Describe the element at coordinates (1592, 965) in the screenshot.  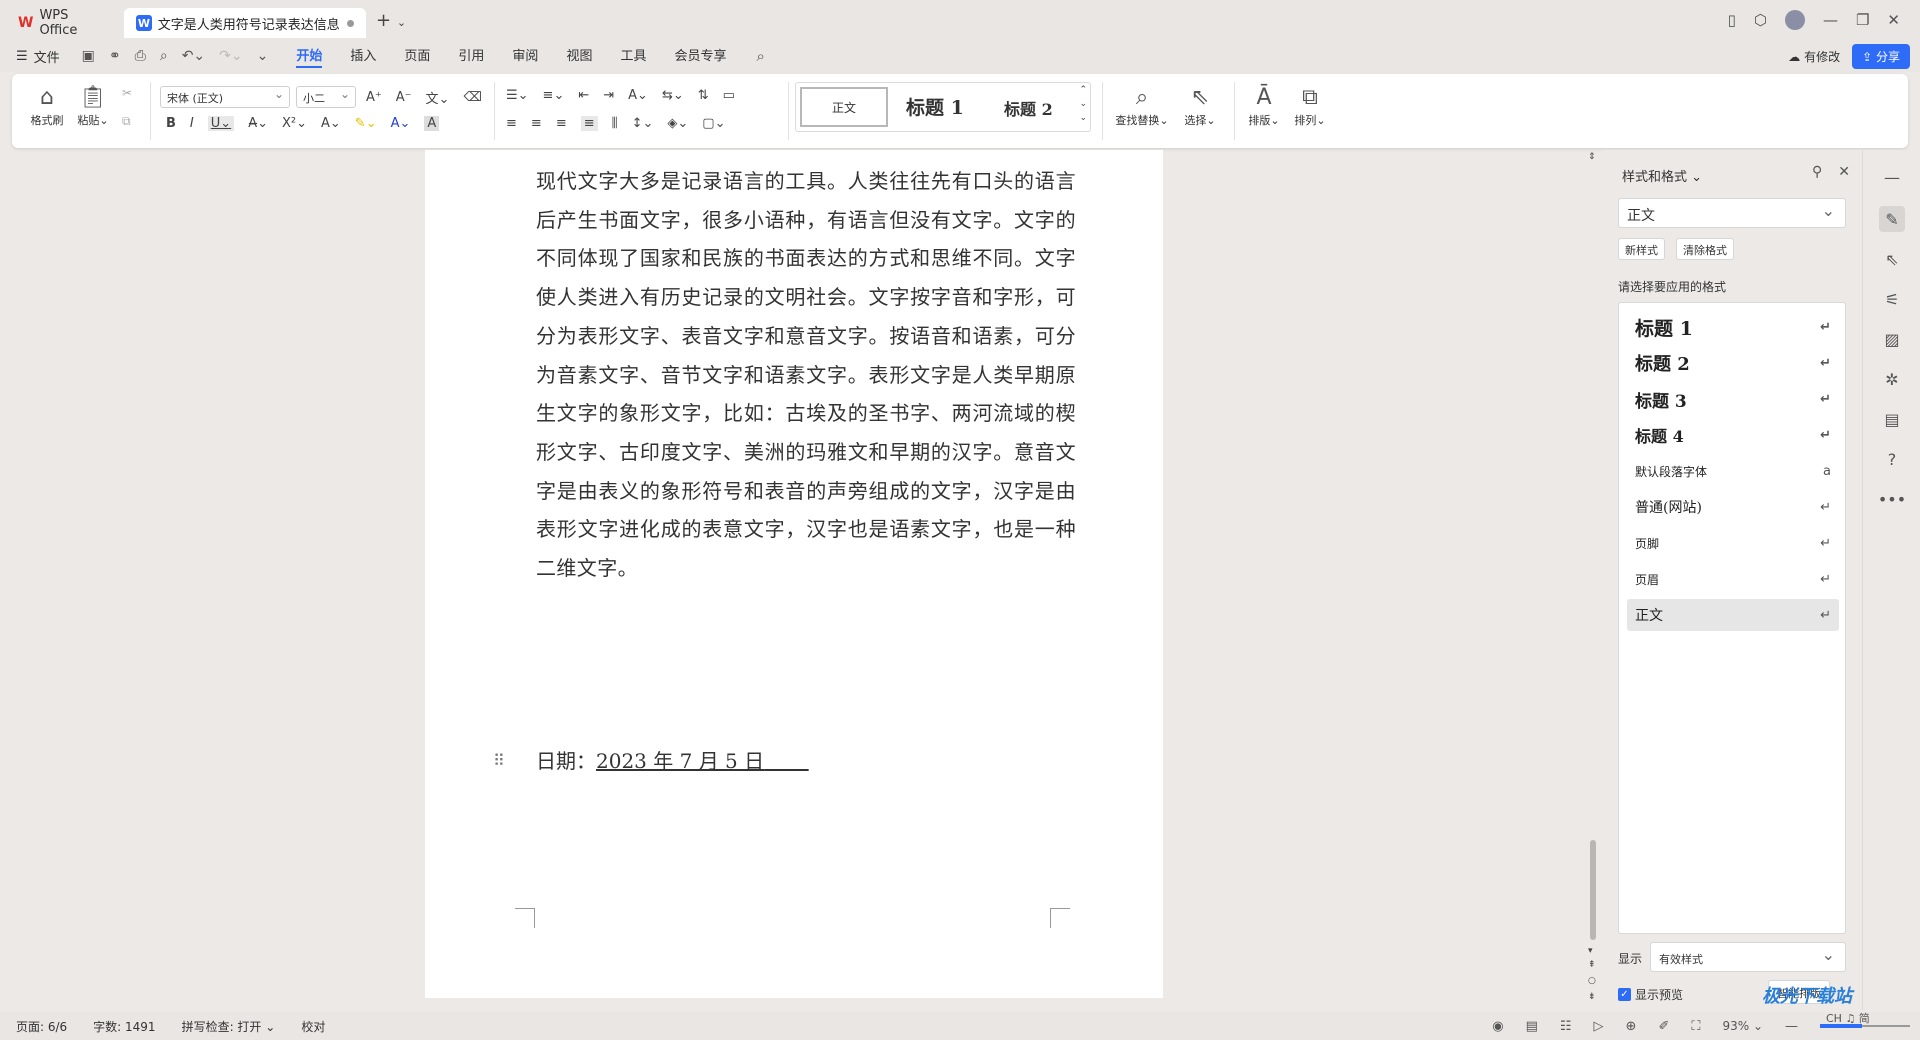
I see `prev-page-icon: ⇞` at that location.